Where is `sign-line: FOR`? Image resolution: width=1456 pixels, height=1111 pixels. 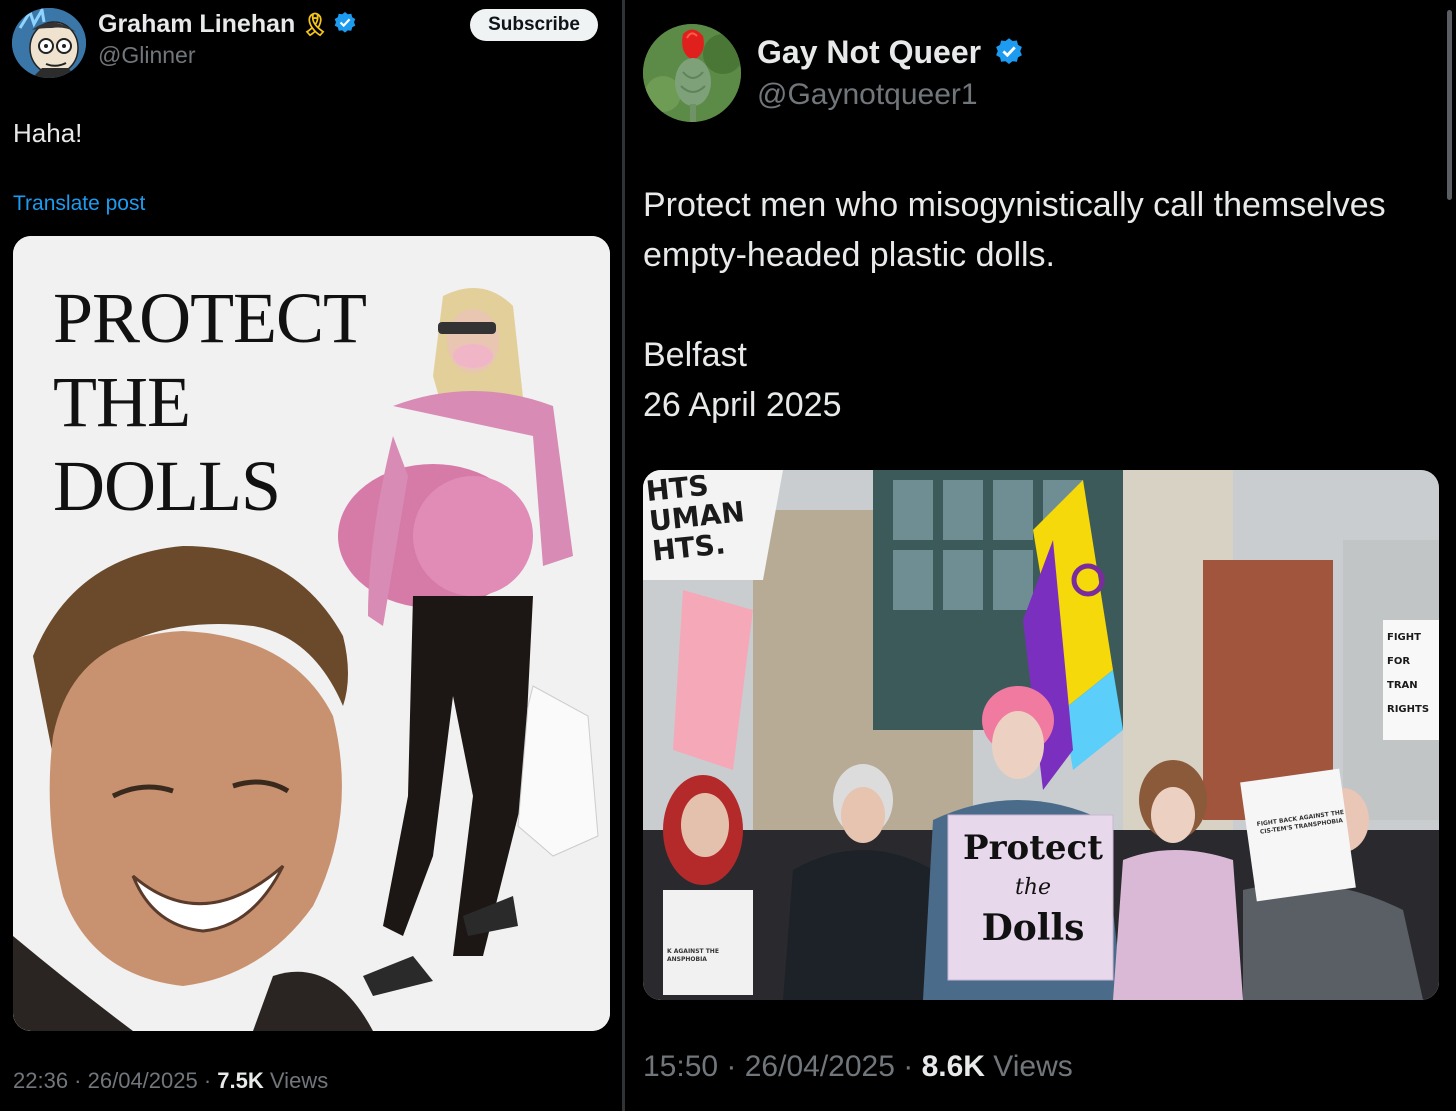 sign-line: FOR is located at coordinates (1399, 661).